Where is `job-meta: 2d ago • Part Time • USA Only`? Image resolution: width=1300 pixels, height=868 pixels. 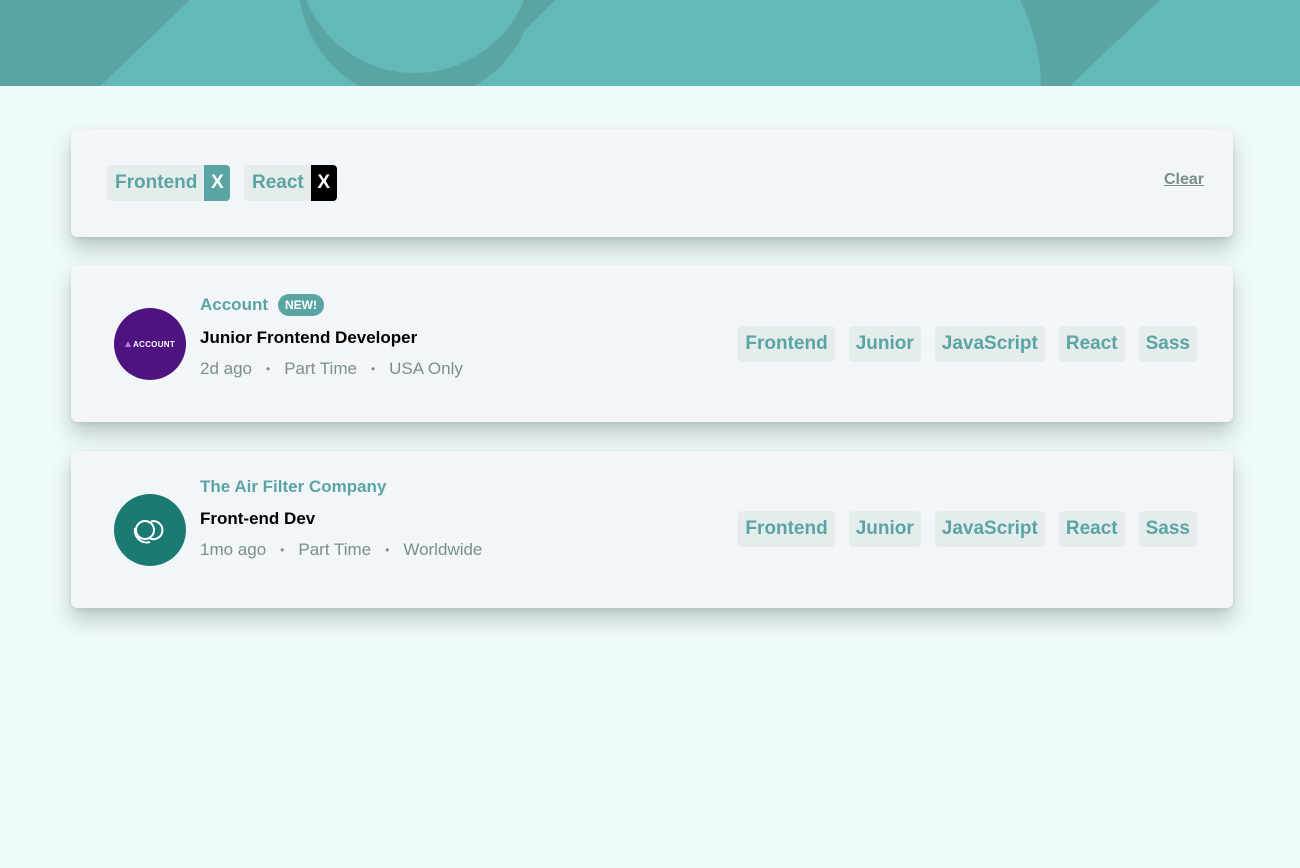
job-meta: 2d ago • Part Time • USA Only is located at coordinates (331, 369).